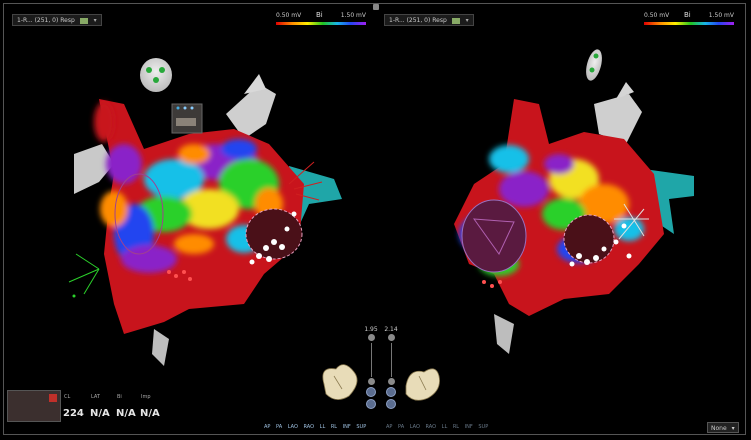 This screenshot has width=751, height=440. I want to click on metric-label-cl: CL, so click(67, 397).